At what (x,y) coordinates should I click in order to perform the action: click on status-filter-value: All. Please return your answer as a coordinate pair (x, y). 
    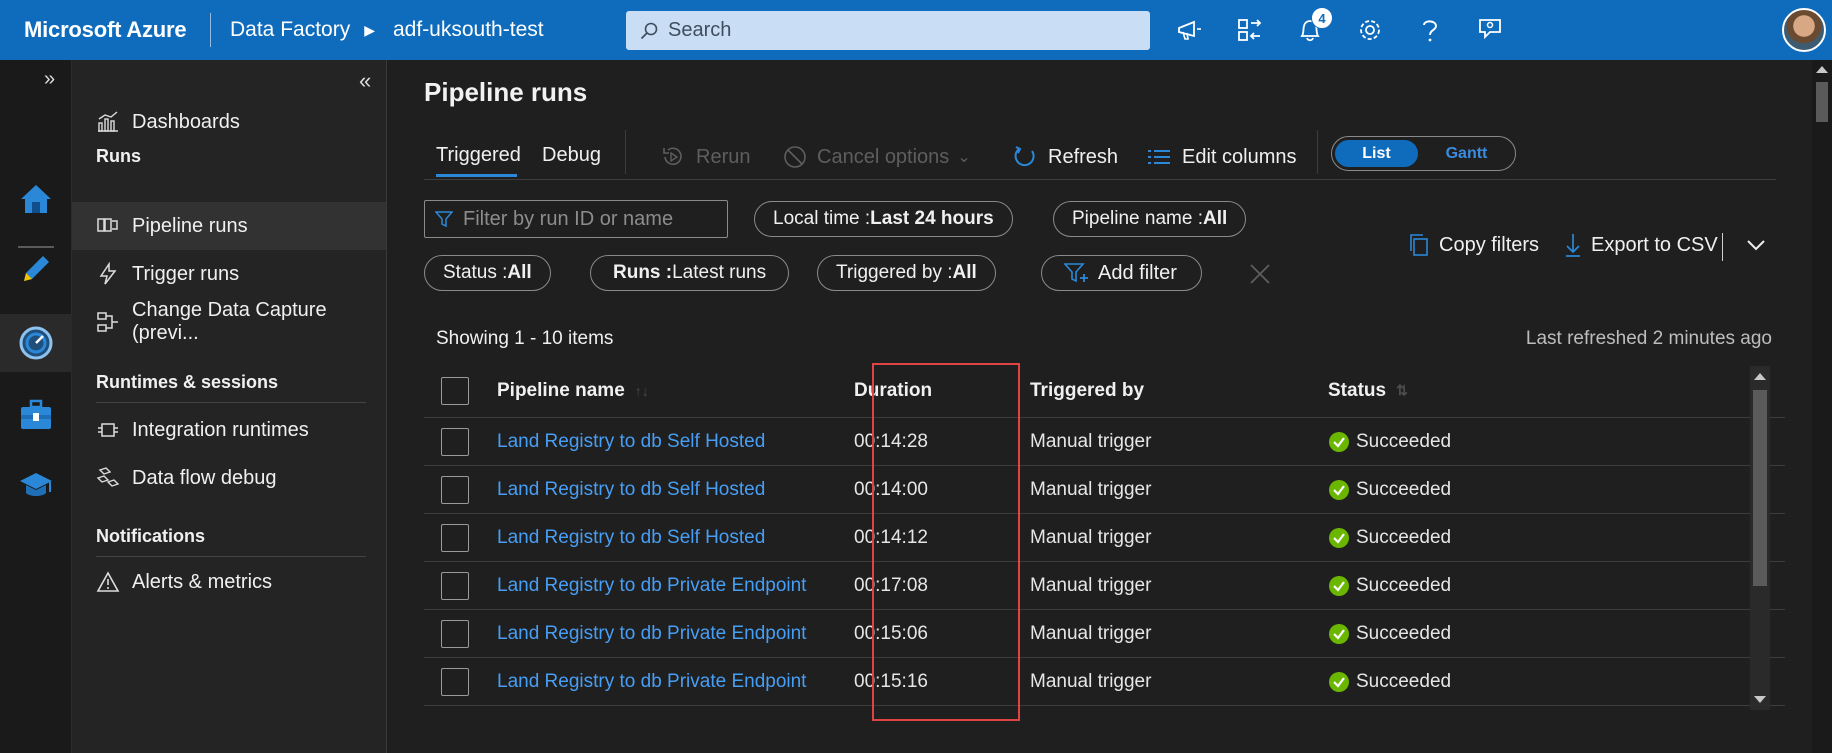
    Looking at the image, I should click on (519, 272).